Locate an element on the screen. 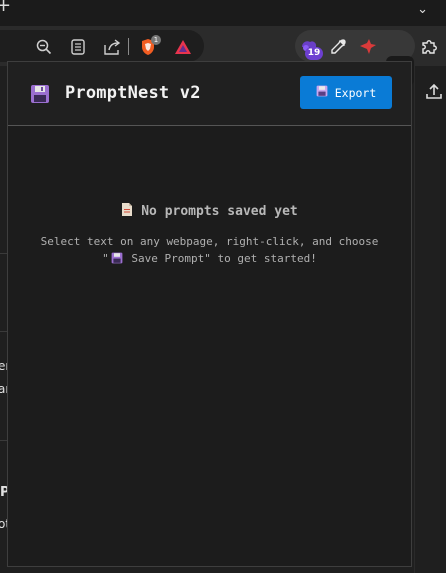  tab-list-chevron-icon: ⌄ is located at coordinates (422, 9).